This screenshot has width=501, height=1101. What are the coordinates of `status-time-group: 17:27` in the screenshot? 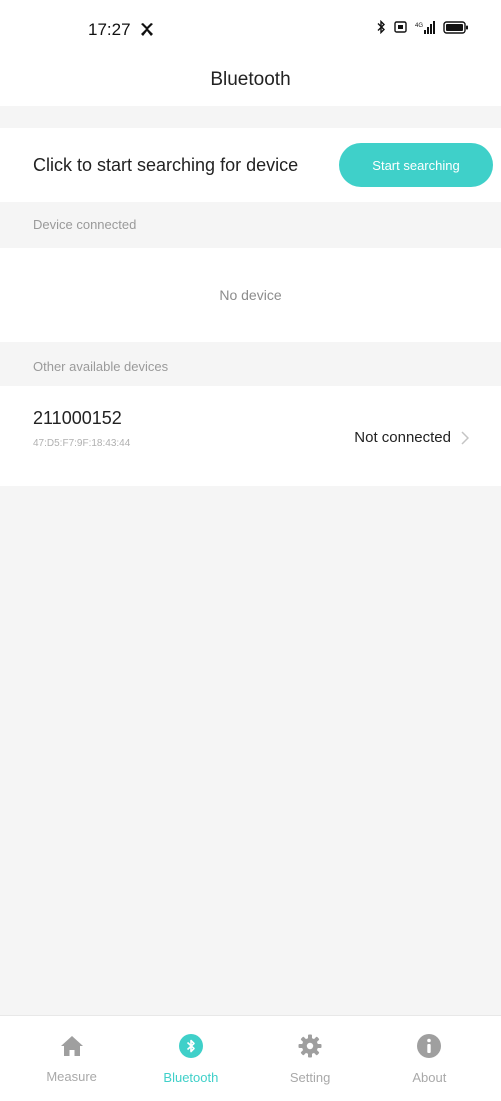 It's located at (121, 30).